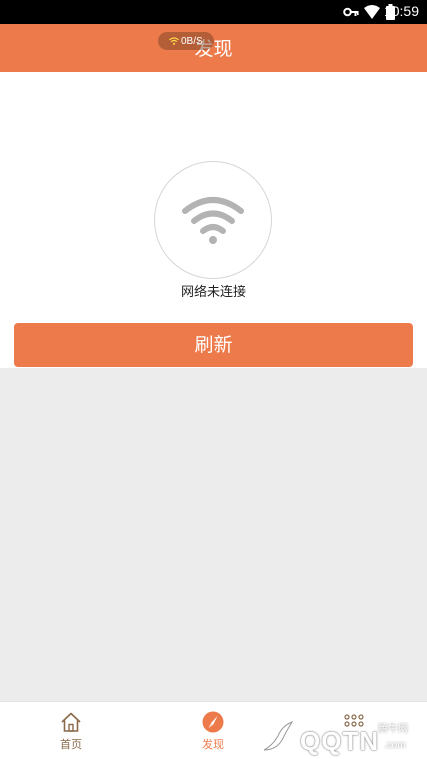 The width and height of the screenshot is (427, 759). Describe the element at coordinates (71, 722) in the screenshot. I see `home-icon` at that location.